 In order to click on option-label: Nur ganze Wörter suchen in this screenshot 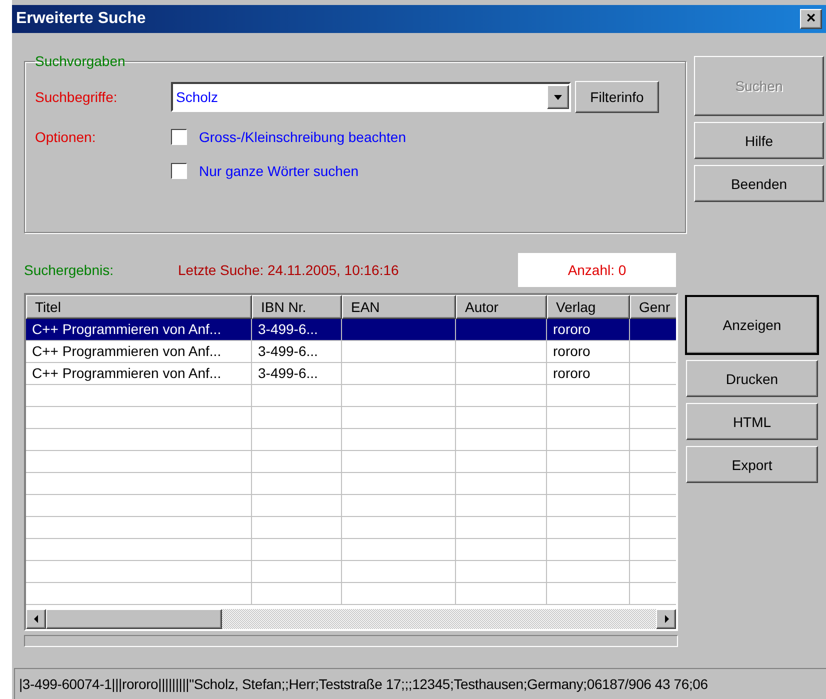, I will do `click(279, 171)`.